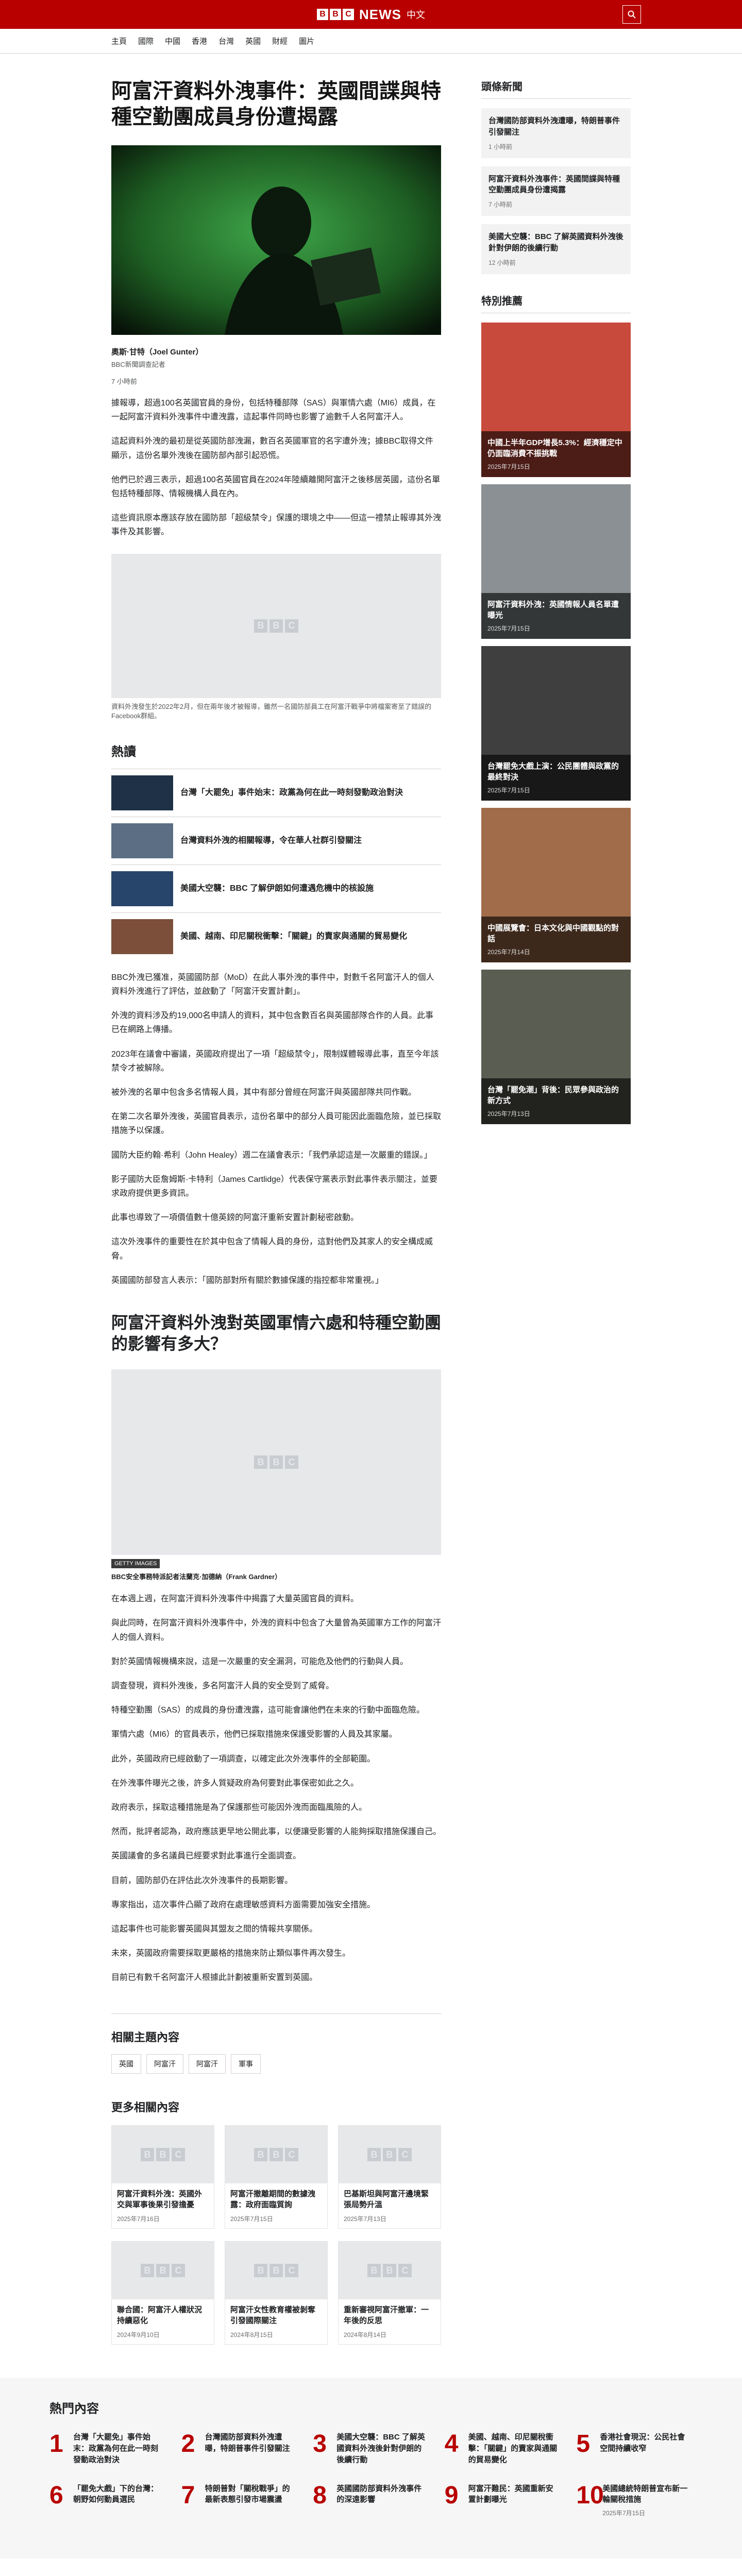  Describe the element at coordinates (239, 2500) in the screenshot. I see `most-read-item: 7 特朗普對「關稅戰爭」的最新表態引發市場震盪` at that location.